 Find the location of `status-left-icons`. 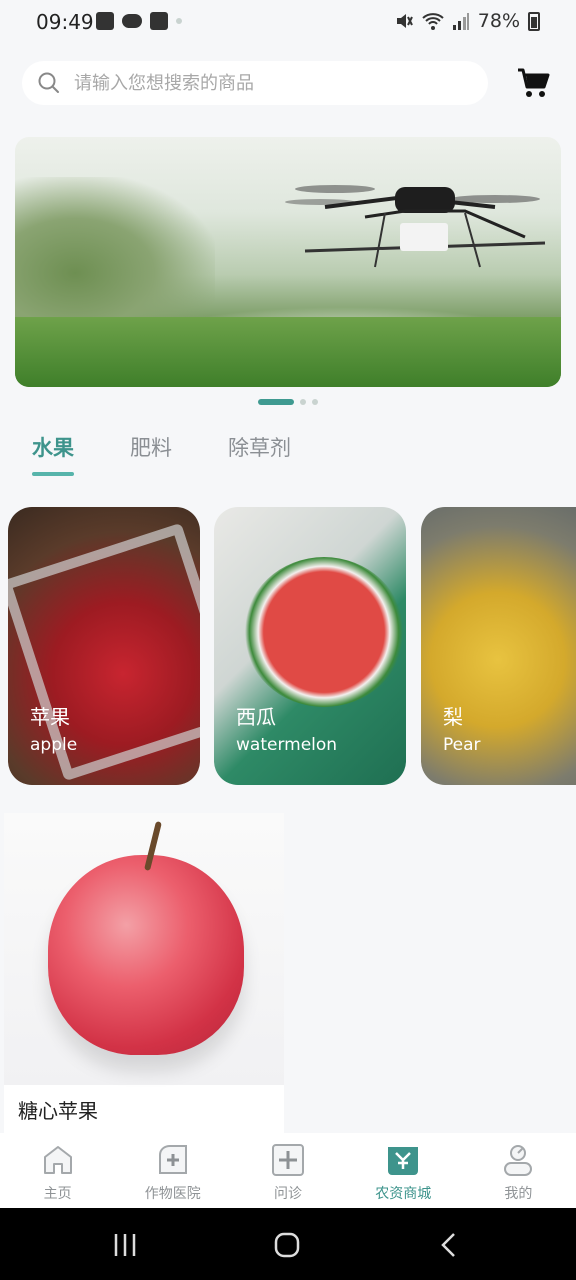

status-left-icons is located at coordinates (139, 21).